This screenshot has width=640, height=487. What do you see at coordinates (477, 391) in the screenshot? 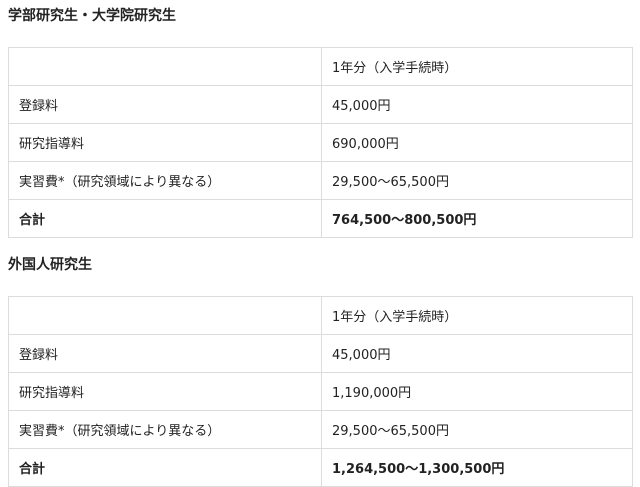
I see `fee-item-amount: 1,190,000円` at bounding box center [477, 391].